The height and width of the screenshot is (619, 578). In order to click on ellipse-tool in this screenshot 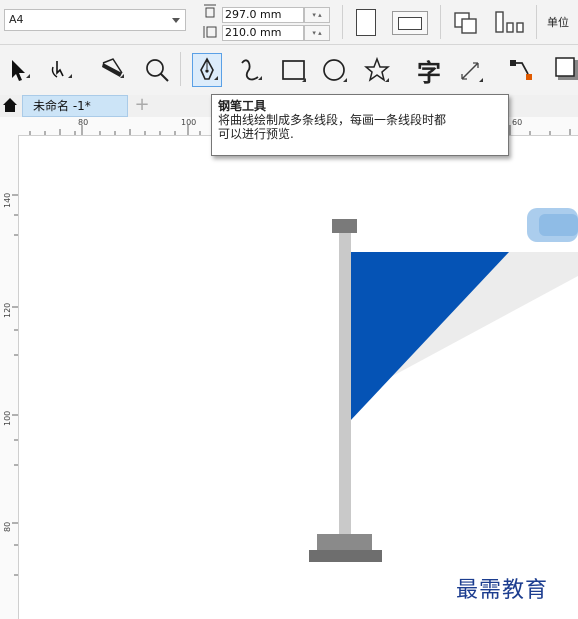, I will do `click(335, 70)`.